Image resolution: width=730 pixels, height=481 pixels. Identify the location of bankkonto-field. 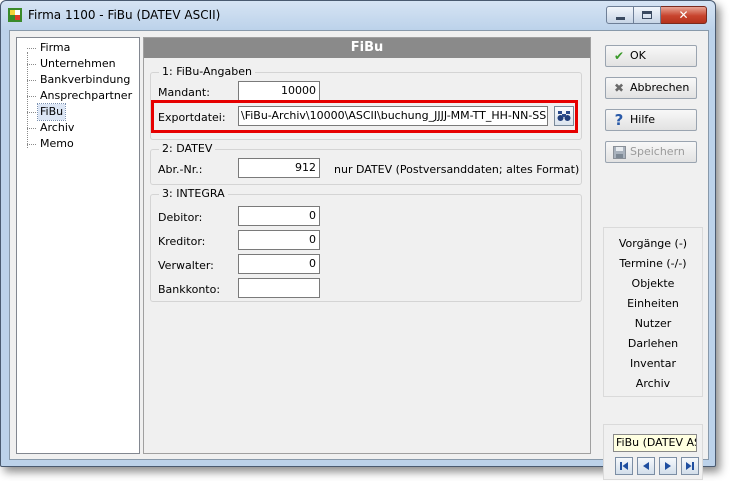
(279, 288).